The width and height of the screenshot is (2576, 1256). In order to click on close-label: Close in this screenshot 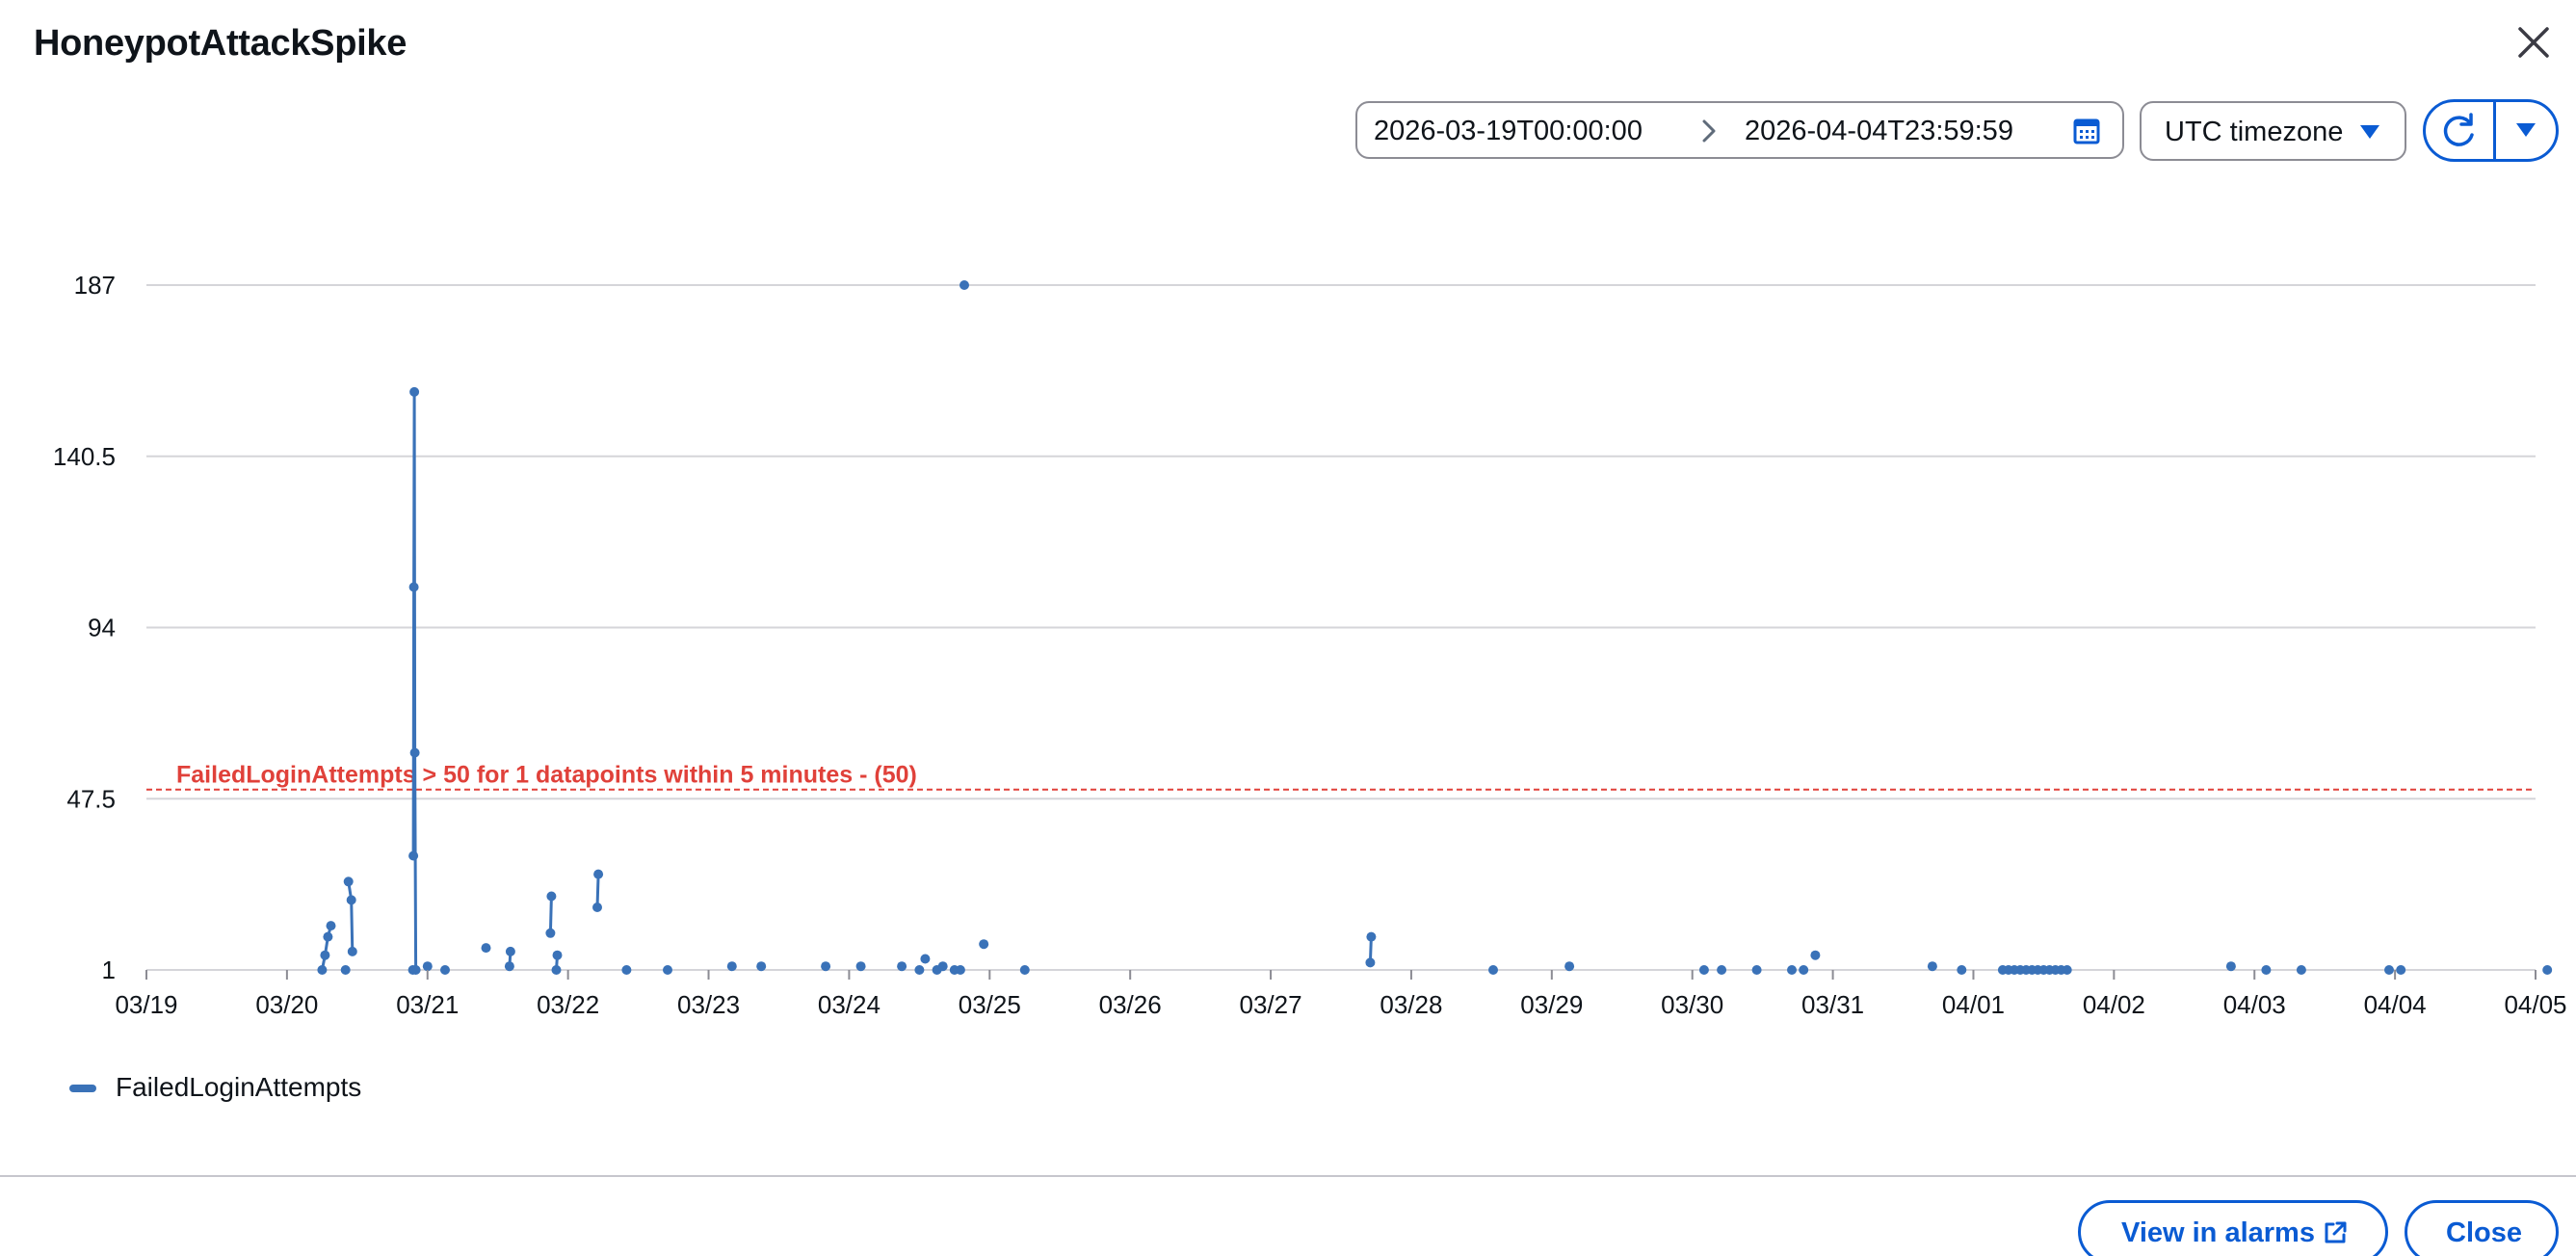, I will do `click(2484, 1232)`.